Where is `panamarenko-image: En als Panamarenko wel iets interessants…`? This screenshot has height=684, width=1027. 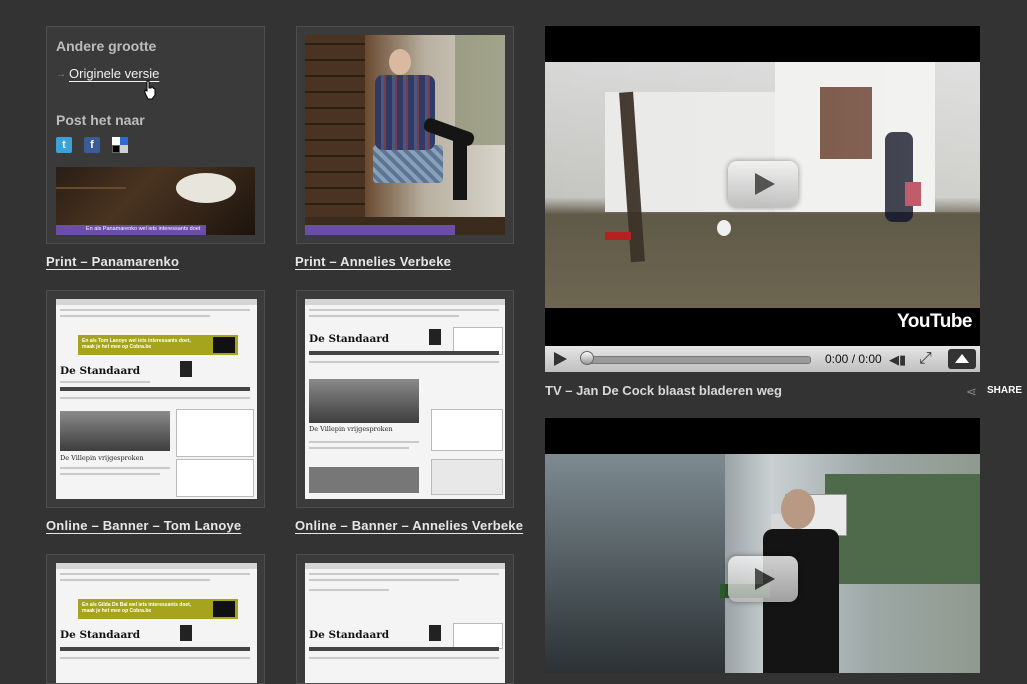 panamarenko-image: En als Panamarenko wel iets interessants… is located at coordinates (155, 201).